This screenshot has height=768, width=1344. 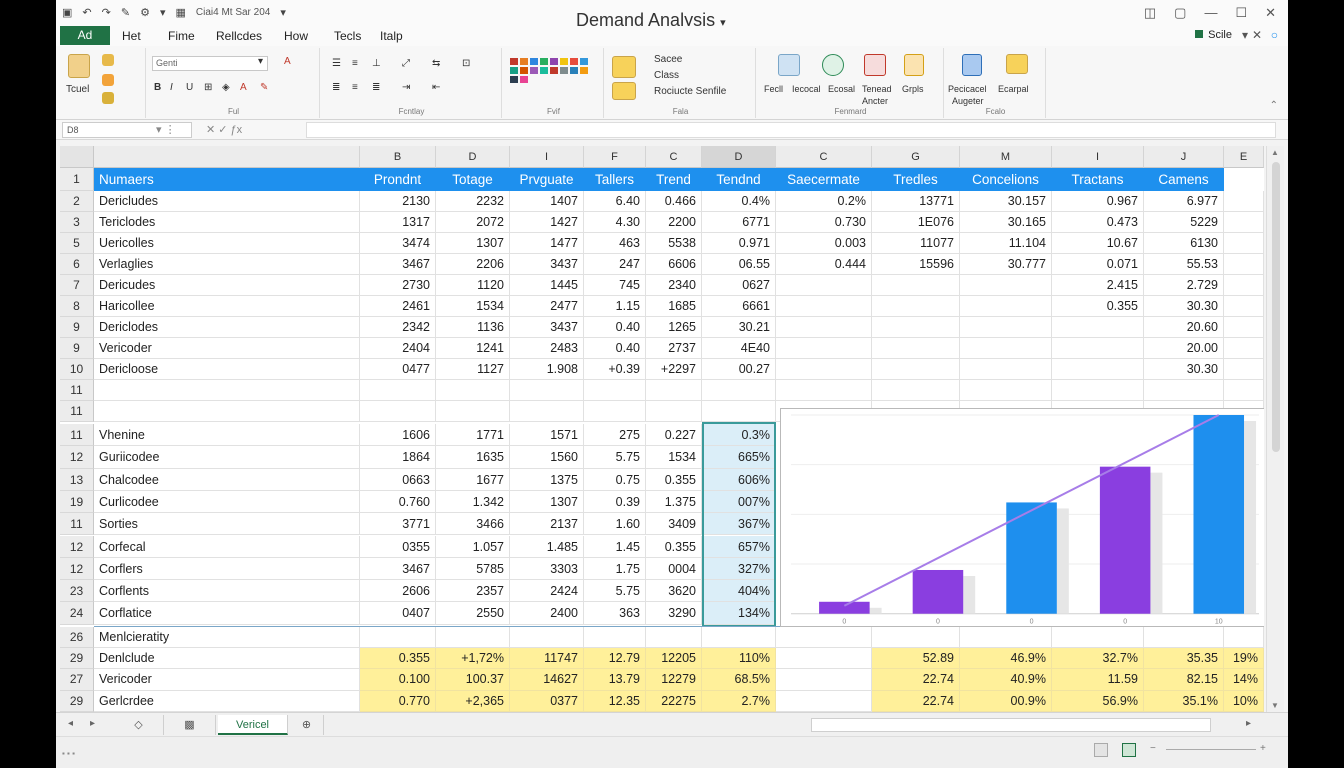 What do you see at coordinates (1098, 157) in the screenshot?
I see `column-header-9: I` at bounding box center [1098, 157].